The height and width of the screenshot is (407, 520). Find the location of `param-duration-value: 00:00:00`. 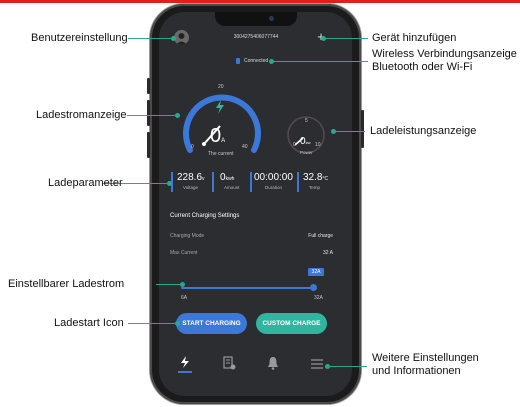

param-duration-value: 00:00:00 is located at coordinates (273, 177).